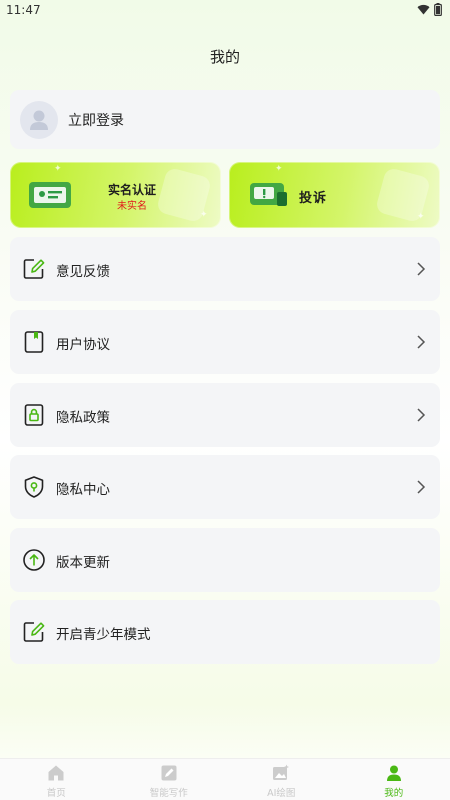  I want to click on default-avatar-icon, so click(39, 120).